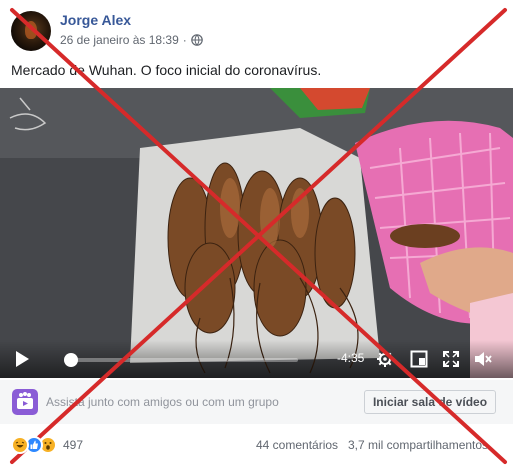 The width and height of the screenshot is (513, 468). What do you see at coordinates (181, 360) in the screenshot?
I see `progress-bar` at bounding box center [181, 360].